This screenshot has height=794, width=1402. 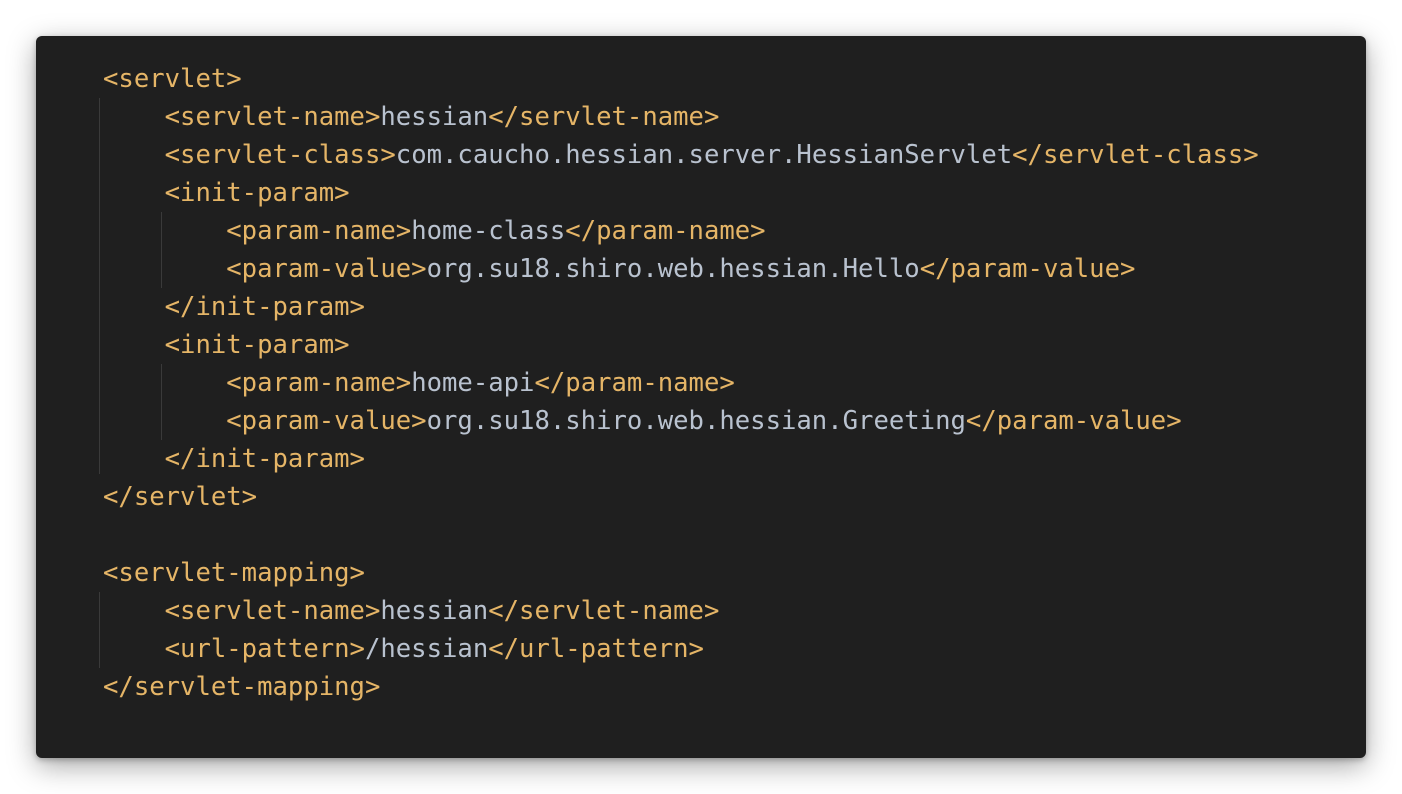 I want to click on xml-tag: </servlet>, so click(x=180, y=497).